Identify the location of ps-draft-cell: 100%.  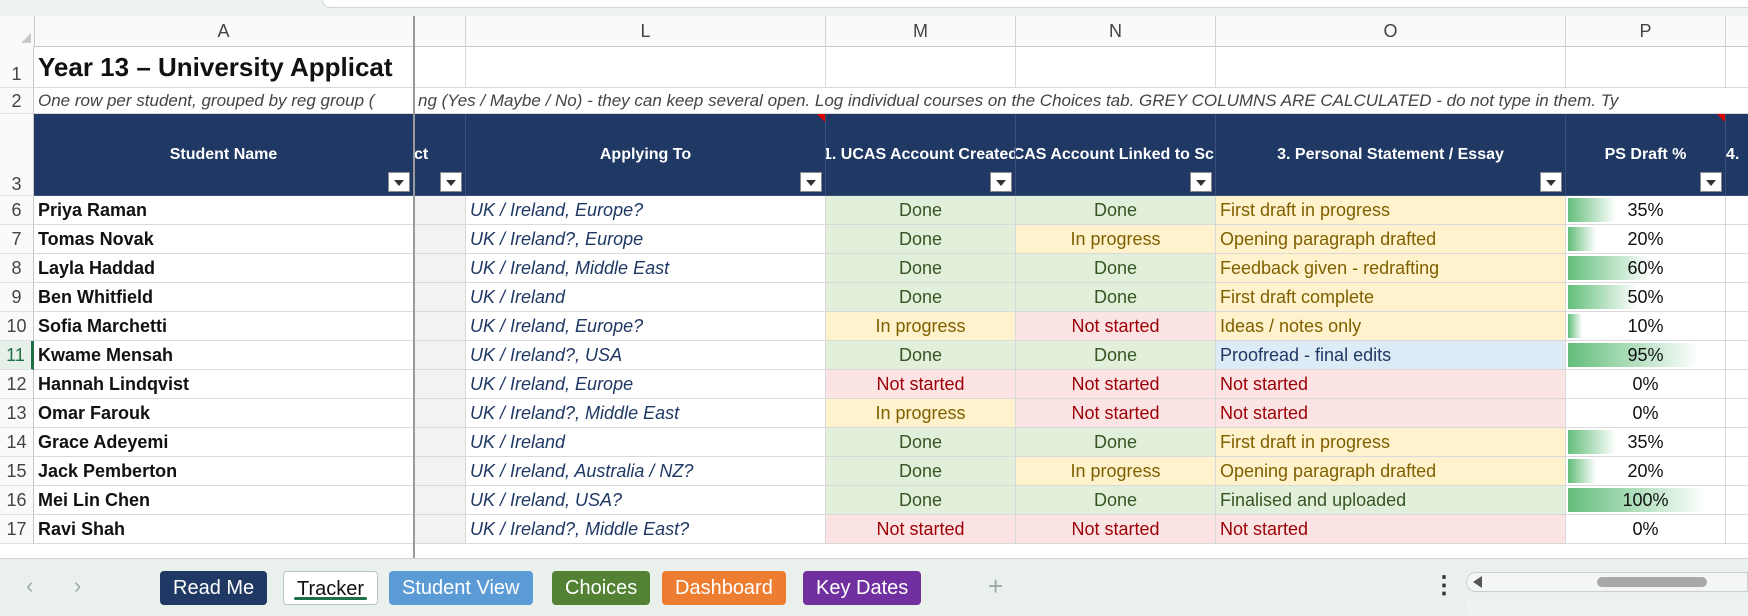
(1646, 500).